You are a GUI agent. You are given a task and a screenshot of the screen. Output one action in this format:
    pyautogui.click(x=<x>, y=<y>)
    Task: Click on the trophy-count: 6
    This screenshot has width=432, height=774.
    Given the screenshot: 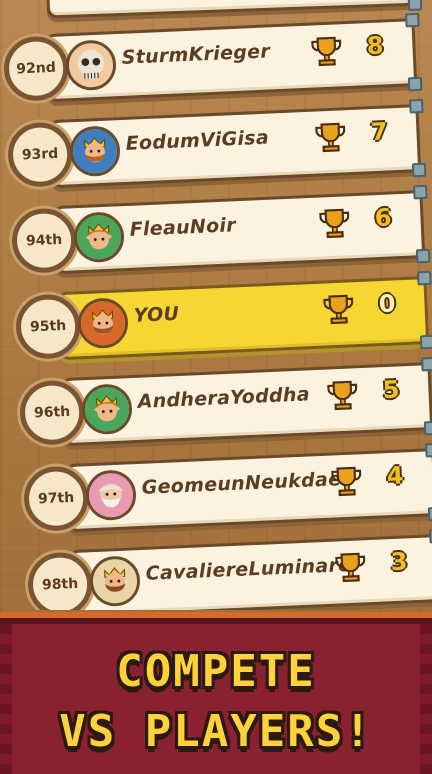 What is the action you would take?
    pyautogui.click(x=383, y=218)
    